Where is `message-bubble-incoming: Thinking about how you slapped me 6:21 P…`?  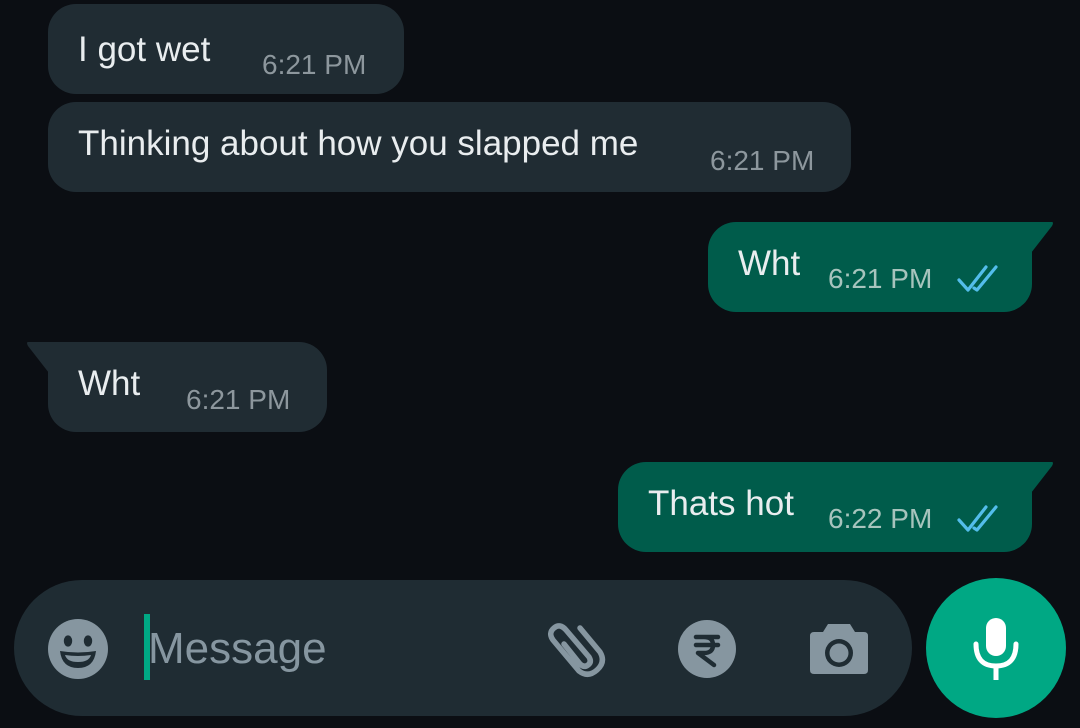
message-bubble-incoming: Thinking about how you slapped me 6:21 P… is located at coordinates (449, 147).